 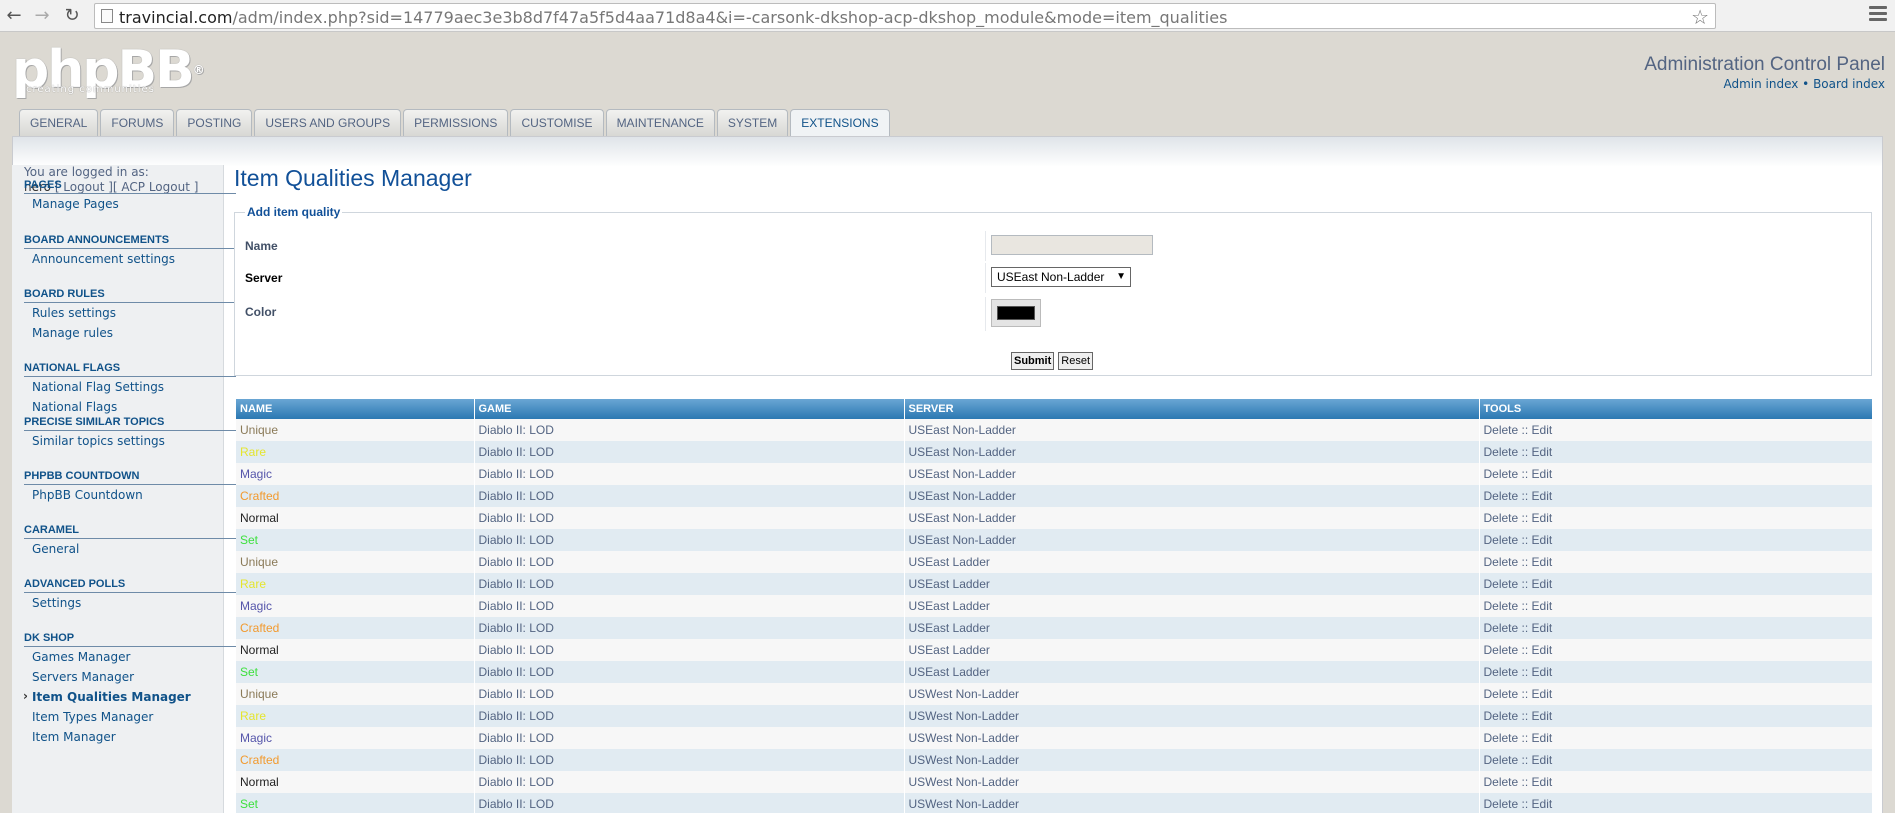 What do you see at coordinates (134, 717) in the screenshot?
I see `sidebar-item-item-types-manager: Item Types Manager` at bounding box center [134, 717].